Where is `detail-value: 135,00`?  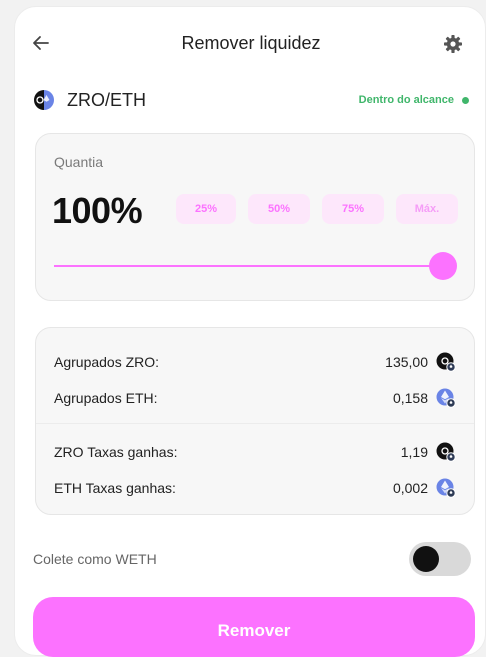 detail-value: 135,00 is located at coordinates (406, 362).